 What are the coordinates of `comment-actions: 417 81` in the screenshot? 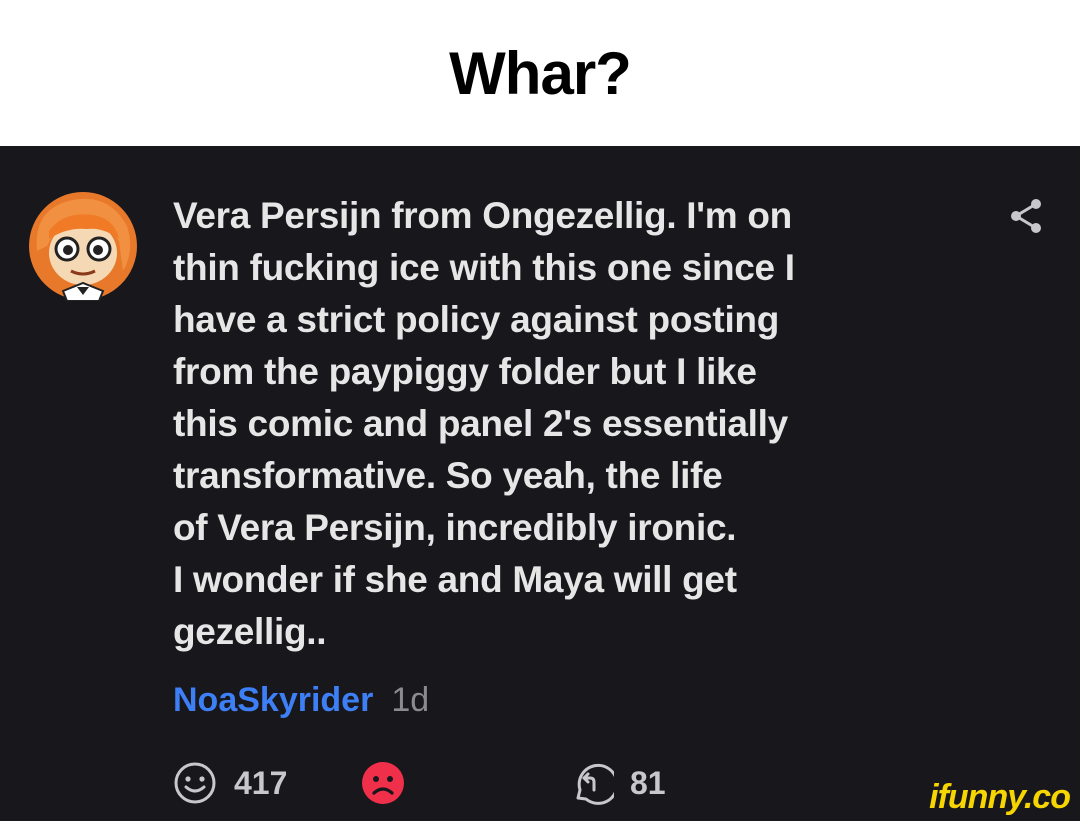 It's located at (540, 783).